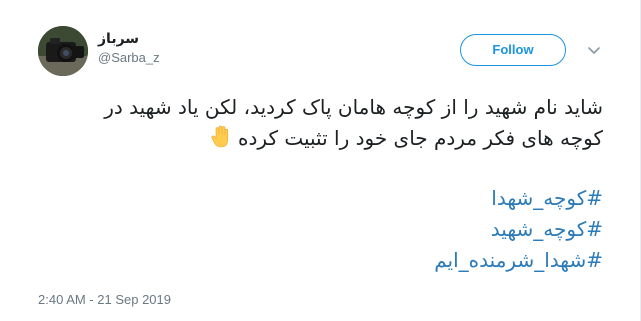 Image resolution: width=641 pixels, height=321 pixels. I want to click on hashtag-list: #کوچه_شهدا #کوچه_شهید #شهدا_شرمنده_ایم, so click(518, 229).